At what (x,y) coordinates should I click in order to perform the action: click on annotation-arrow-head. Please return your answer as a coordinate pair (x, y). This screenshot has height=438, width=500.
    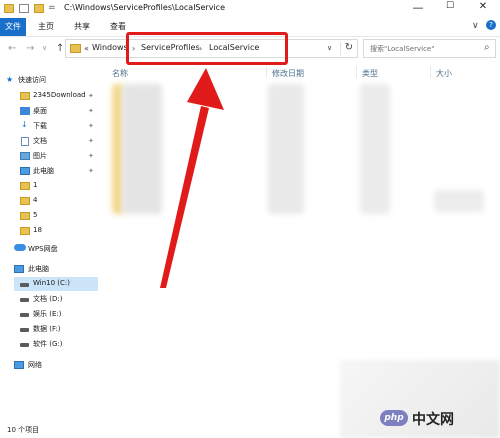
    Looking at the image, I should click on (205, 89).